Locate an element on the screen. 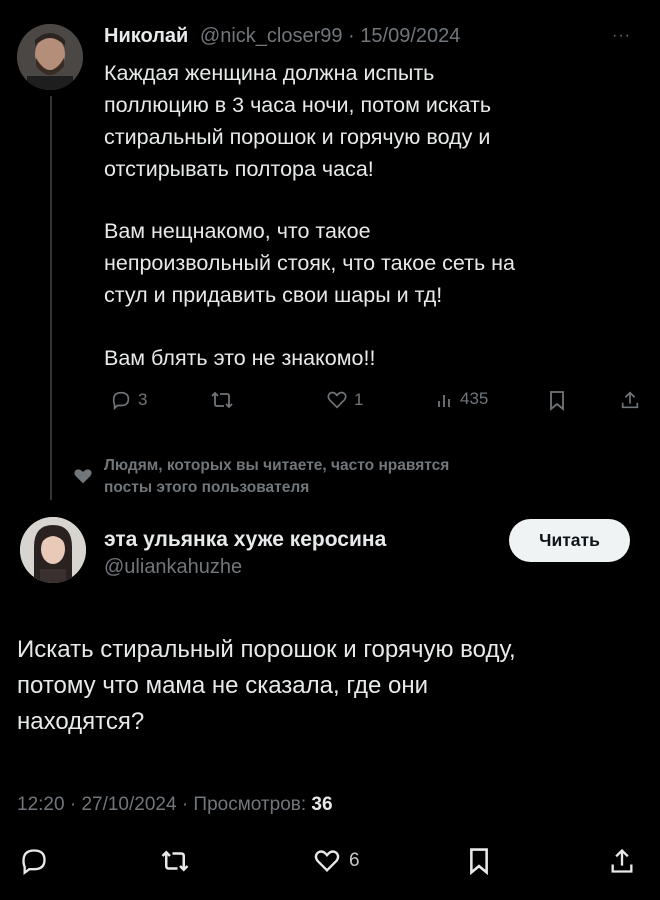 Image resolution: width=660 pixels, height=900 pixels. reply-button is located at coordinates (34, 861).